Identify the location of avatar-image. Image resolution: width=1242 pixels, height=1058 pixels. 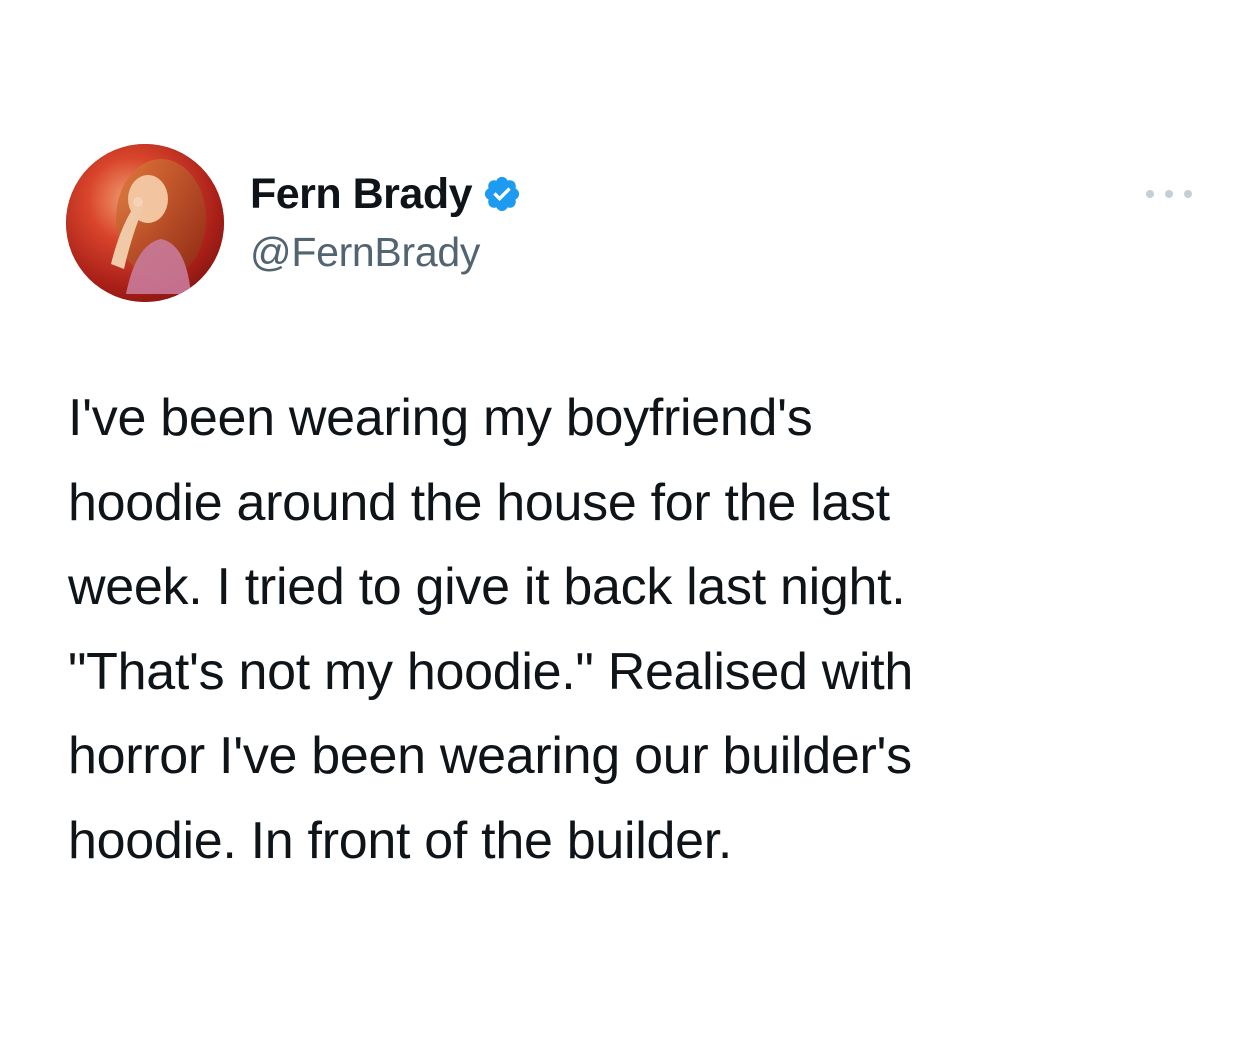
(145, 223).